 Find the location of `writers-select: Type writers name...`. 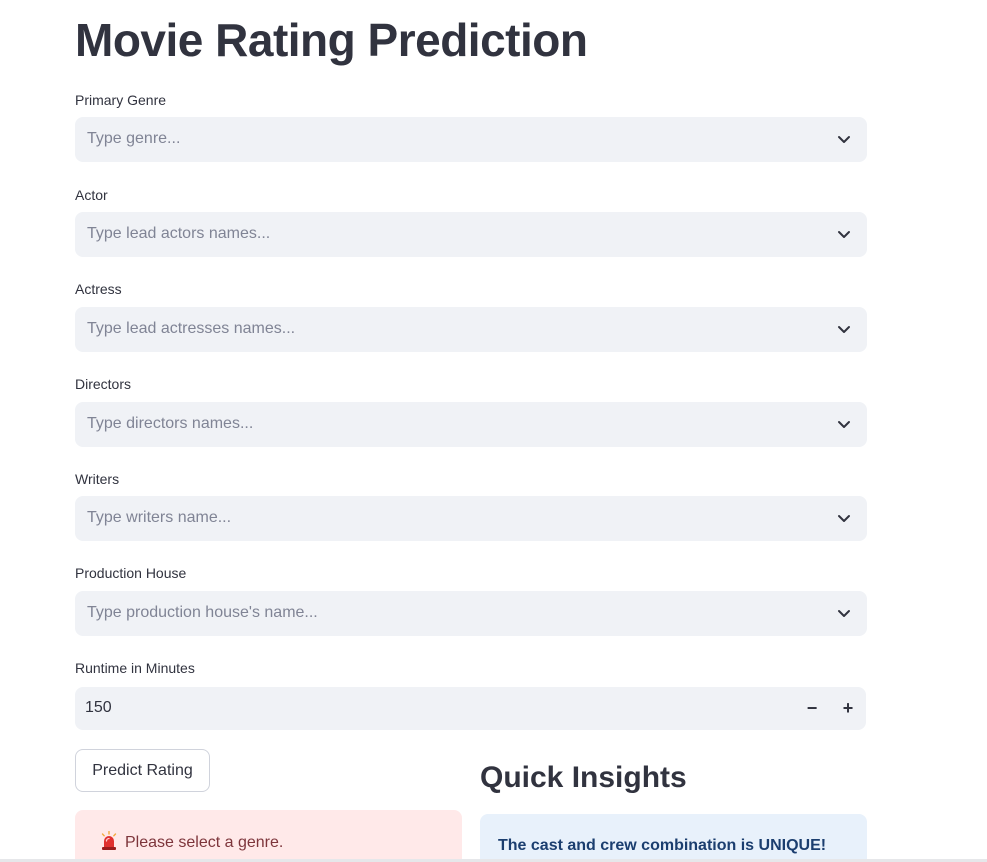

writers-select: Type writers name... is located at coordinates (471, 518).